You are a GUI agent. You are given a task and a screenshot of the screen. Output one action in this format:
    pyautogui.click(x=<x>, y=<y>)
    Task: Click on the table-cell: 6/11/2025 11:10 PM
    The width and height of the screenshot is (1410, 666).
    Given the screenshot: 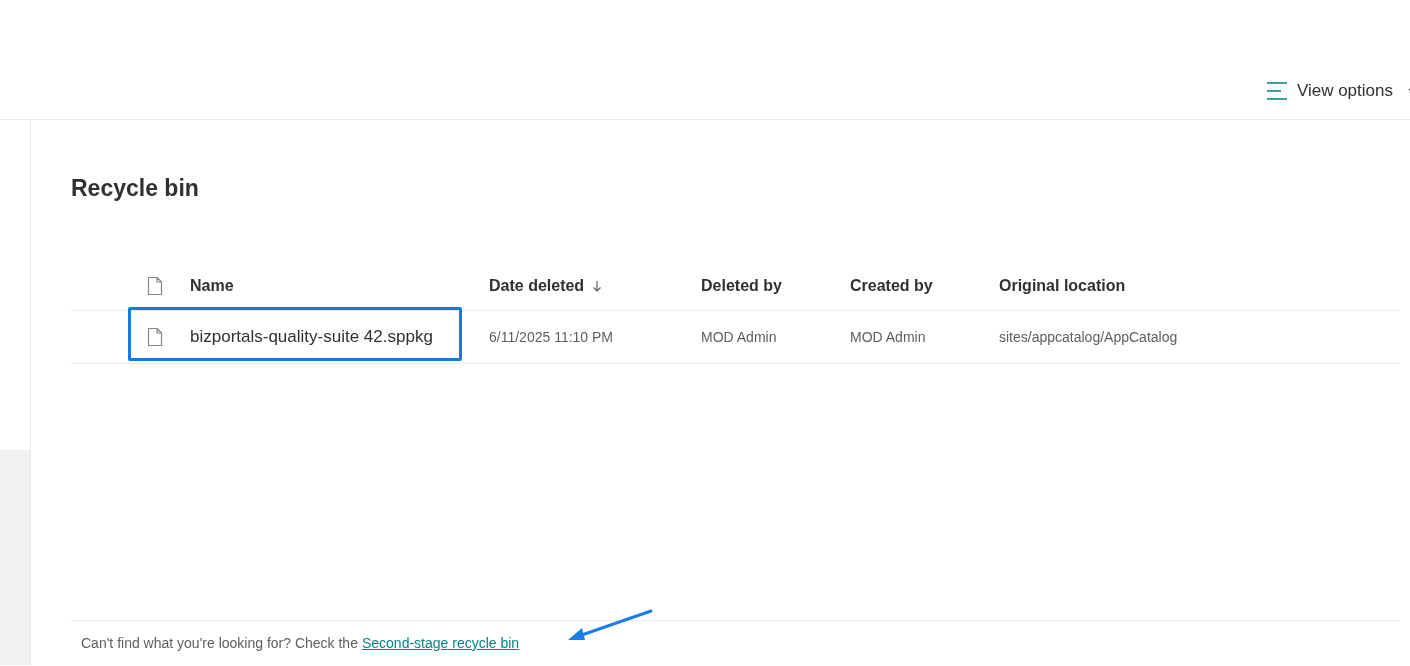 What is the action you would take?
    pyautogui.click(x=551, y=337)
    